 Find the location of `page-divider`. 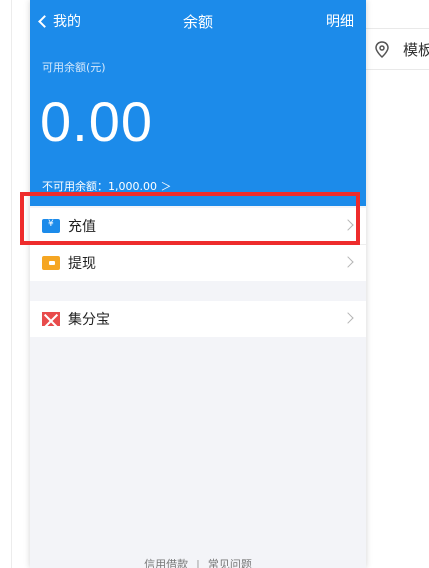

page-divider is located at coordinates (11, 284).